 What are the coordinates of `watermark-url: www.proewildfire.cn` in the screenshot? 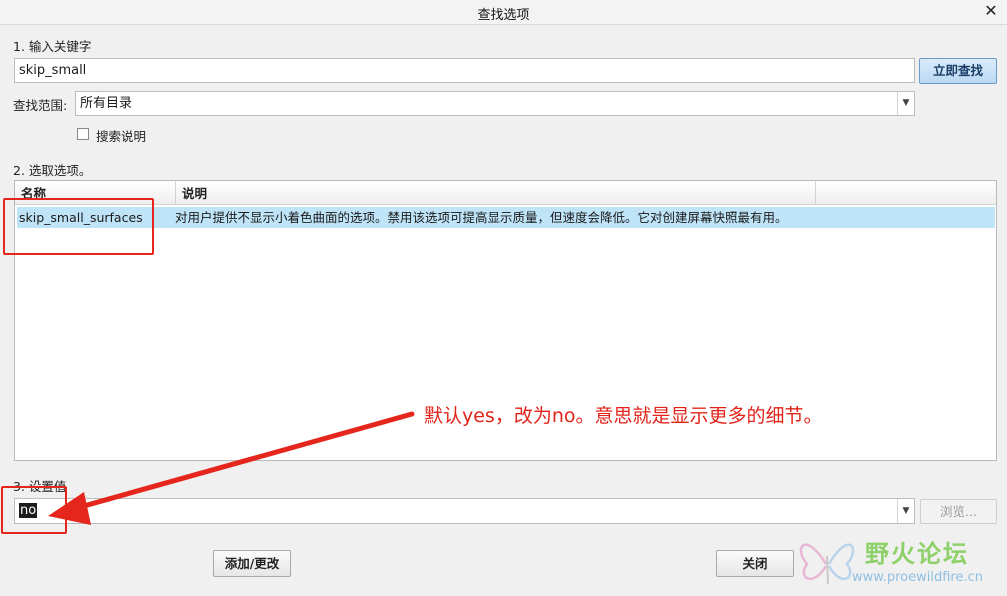 It's located at (917, 577).